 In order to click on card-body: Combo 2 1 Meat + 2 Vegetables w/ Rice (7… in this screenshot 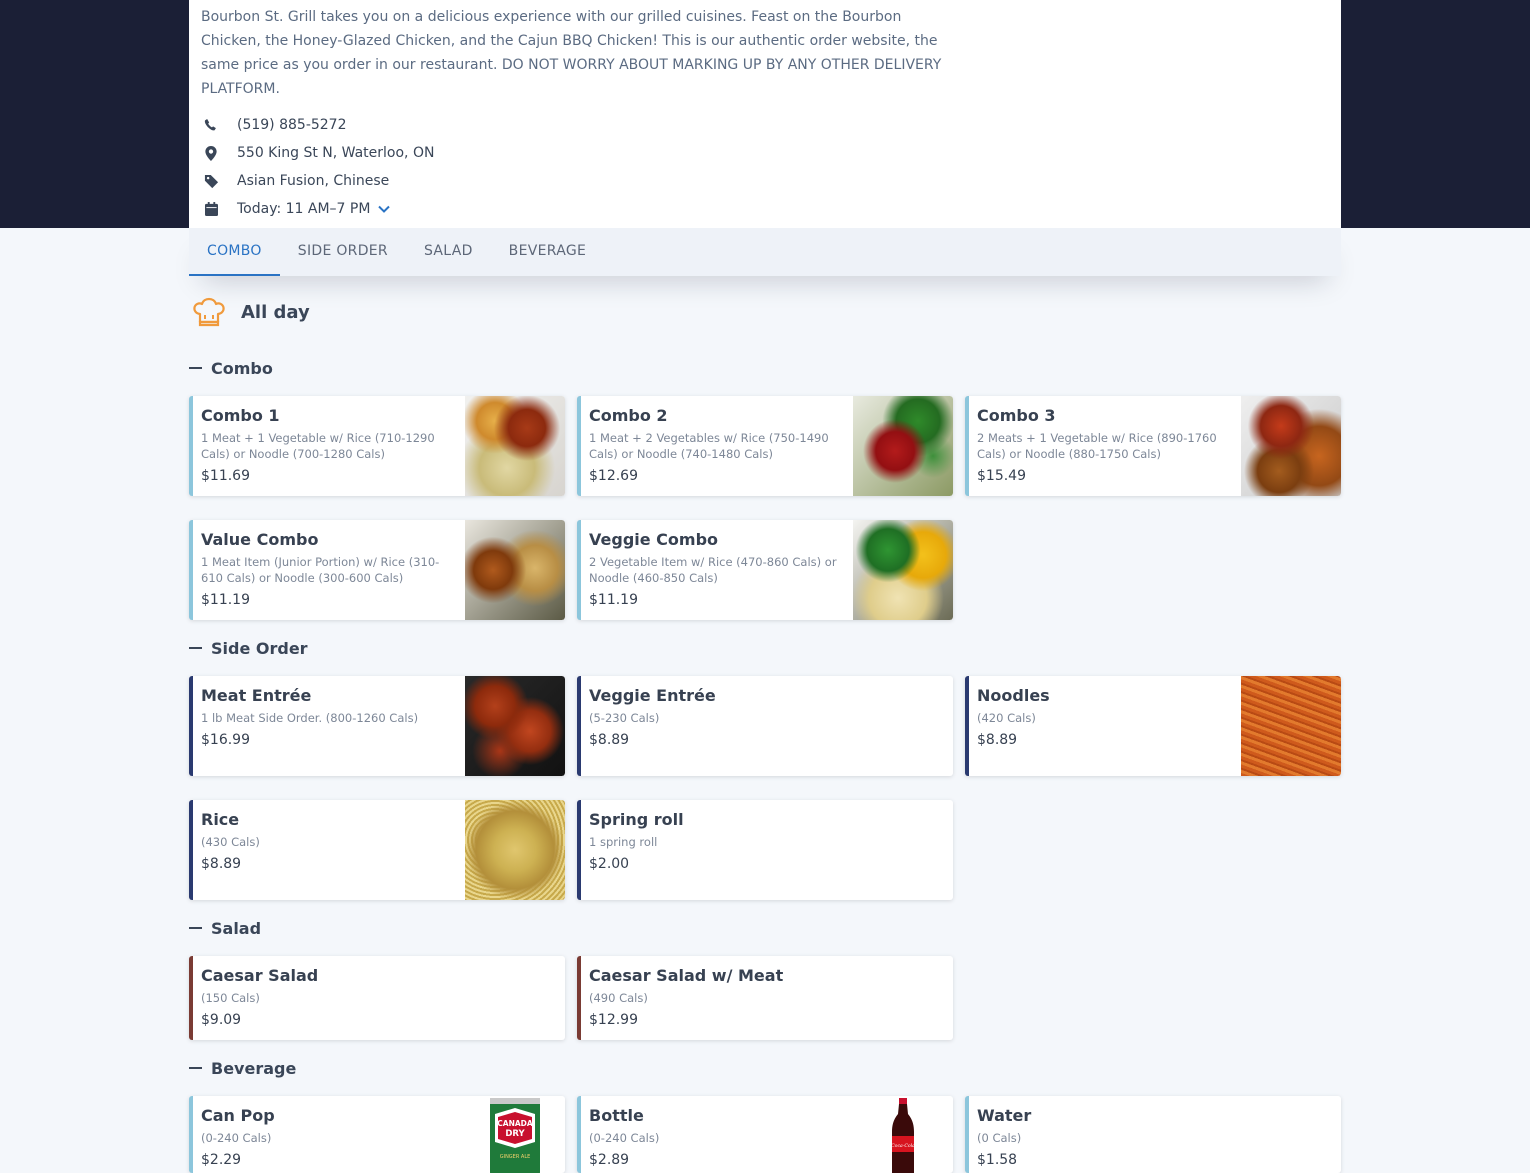, I will do `click(718, 445)`.